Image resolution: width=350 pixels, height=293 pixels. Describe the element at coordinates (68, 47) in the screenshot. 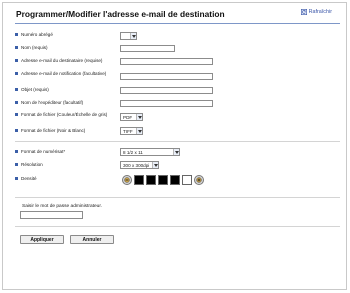

I see `row-nom: Nom (requis)` at that location.